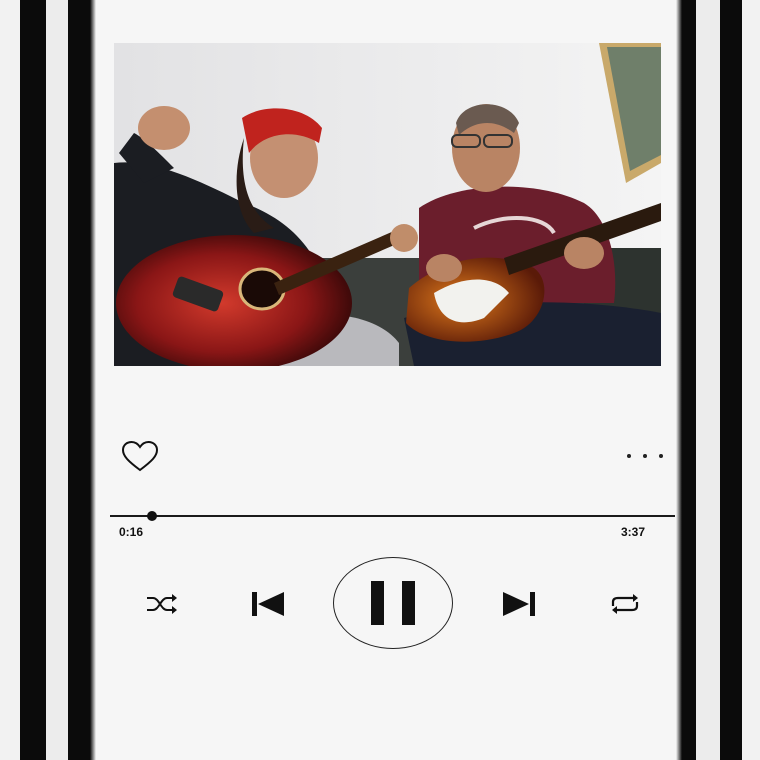 The height and width of the screenshot is (760, 760). Describe the element at coordinates (731, 380) in the screenshot. I see `frame-bar-right-outer` at that location.